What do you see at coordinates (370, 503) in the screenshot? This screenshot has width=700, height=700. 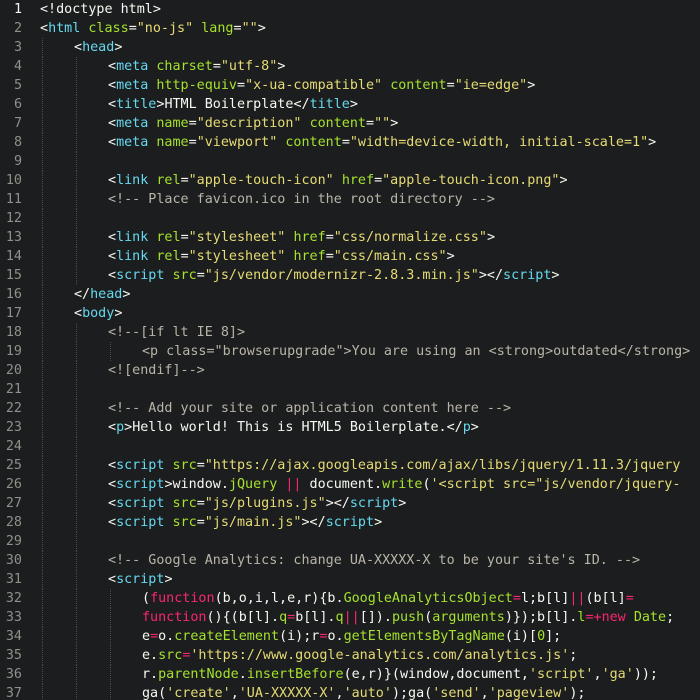 I see `code-line: <script src="js/plugins.js"></script>` at bounding box center [370, 503].